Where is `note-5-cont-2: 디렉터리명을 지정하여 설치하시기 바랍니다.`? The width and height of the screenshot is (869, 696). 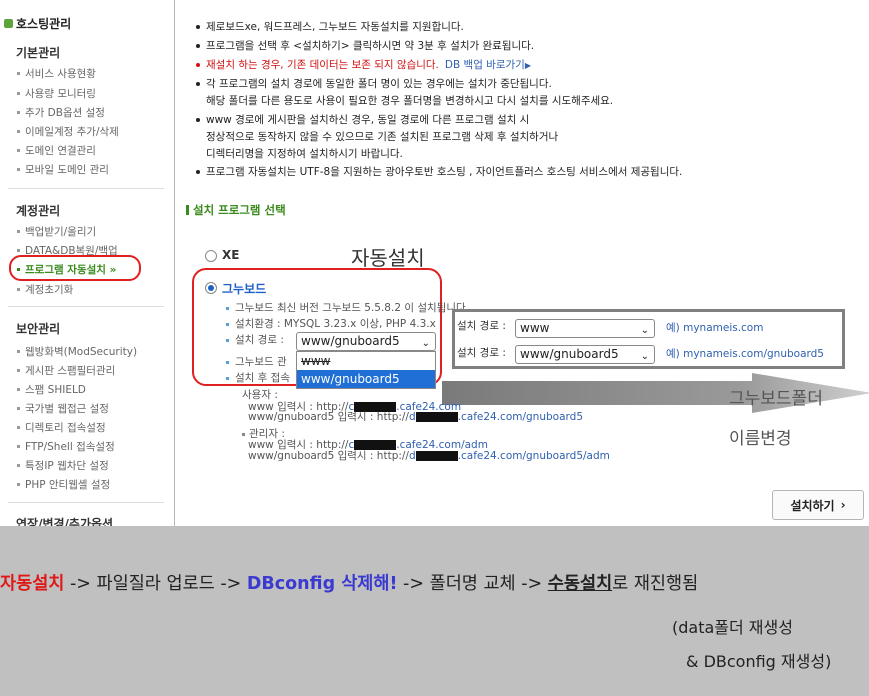
note-5-cont-2: 디렉터리명을 지정하여 설치하시기 바랍니다. is located at coordinates (304, 154).